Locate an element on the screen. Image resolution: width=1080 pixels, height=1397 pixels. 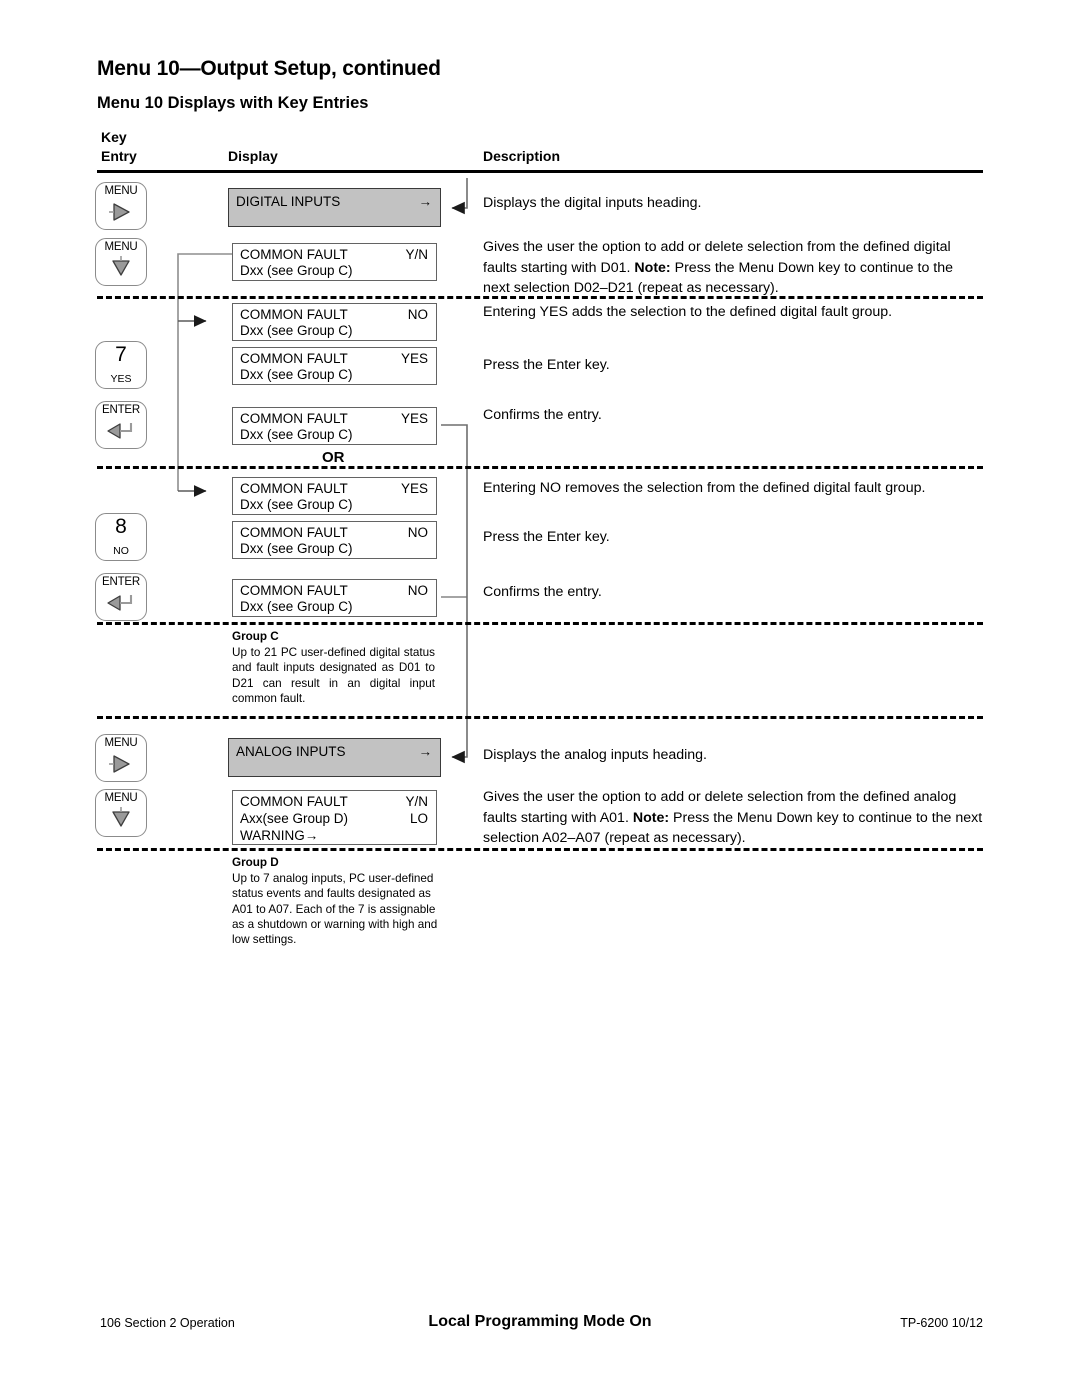
description-press-enter-2: Press the Enter key. is located at coordinates (546, 537).